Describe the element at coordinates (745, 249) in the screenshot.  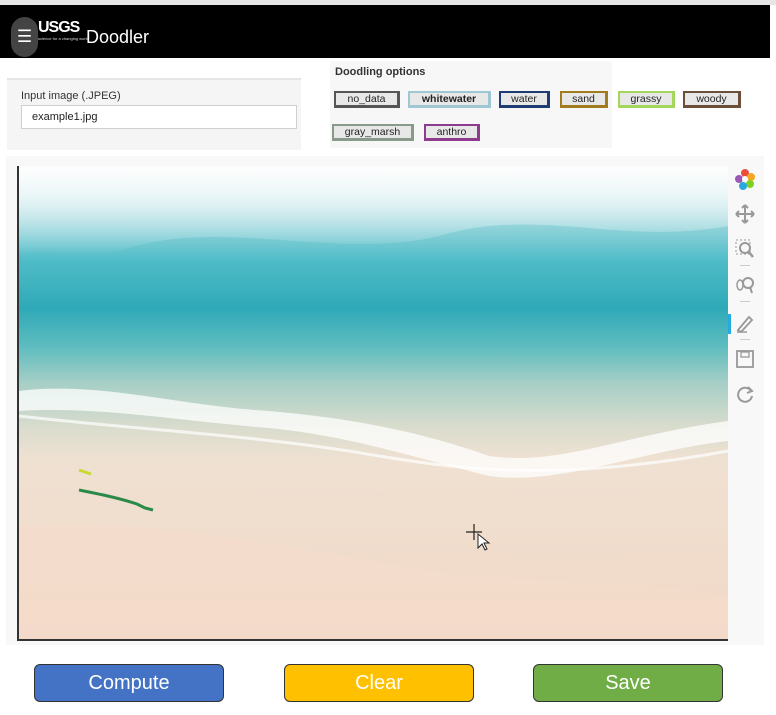
I see `box-zoom-icon` at that location.